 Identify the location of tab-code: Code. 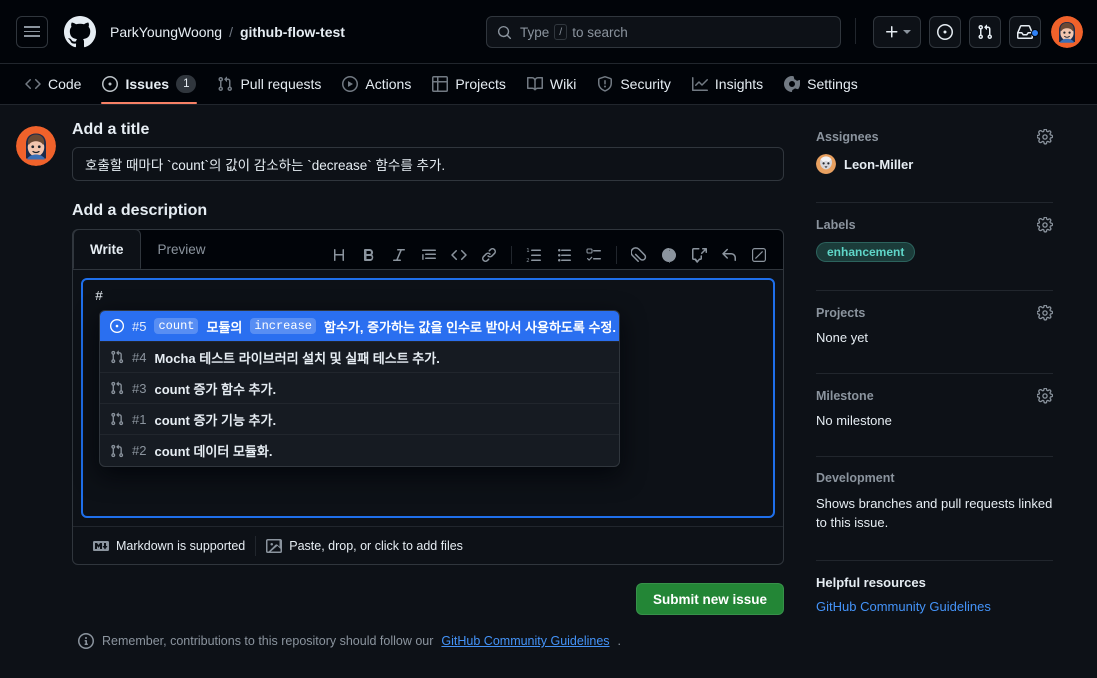
(53, 84).